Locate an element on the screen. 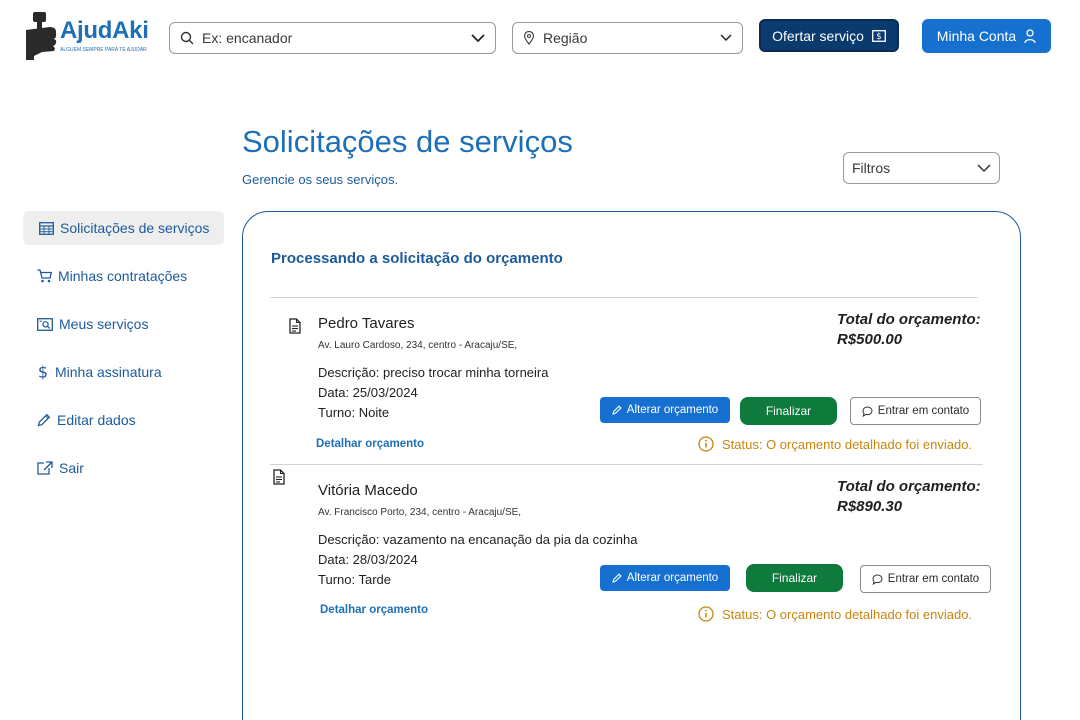 Image resolution: width=1080 pixels, height=720 pixels. search-placeholder: Ex: encanador is located at coordinates (247, 38).